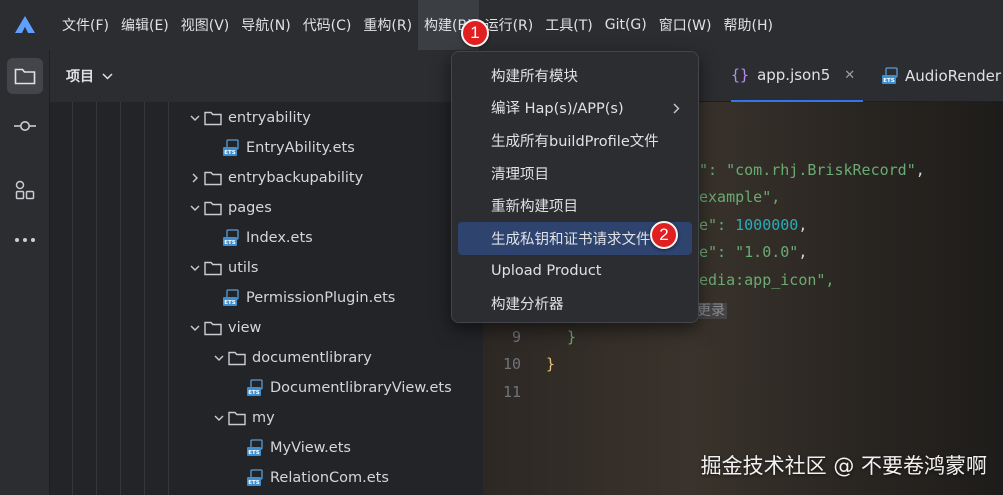 This screenshot has height=495, width=1003. I want to click on line-number: 11, so click(511, 392).